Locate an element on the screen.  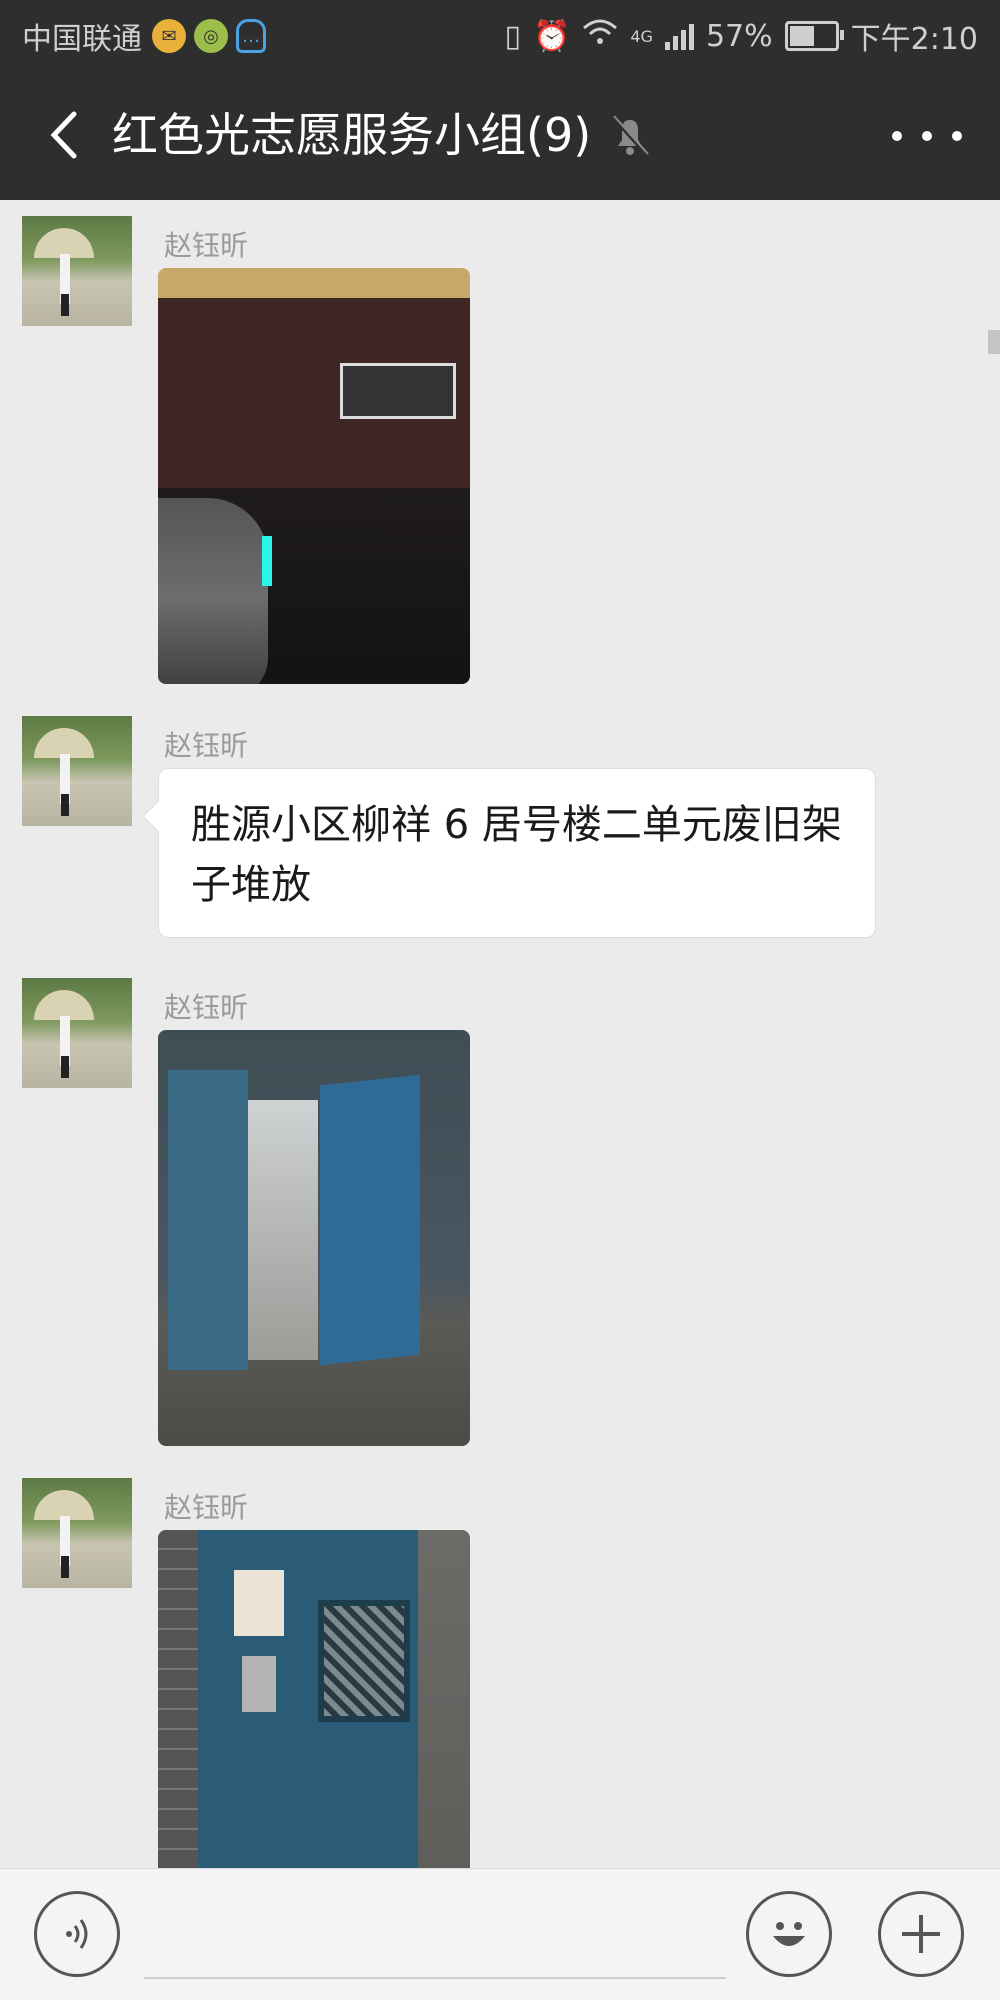
battery-percent: 57% is located at coordinates (739, 36).